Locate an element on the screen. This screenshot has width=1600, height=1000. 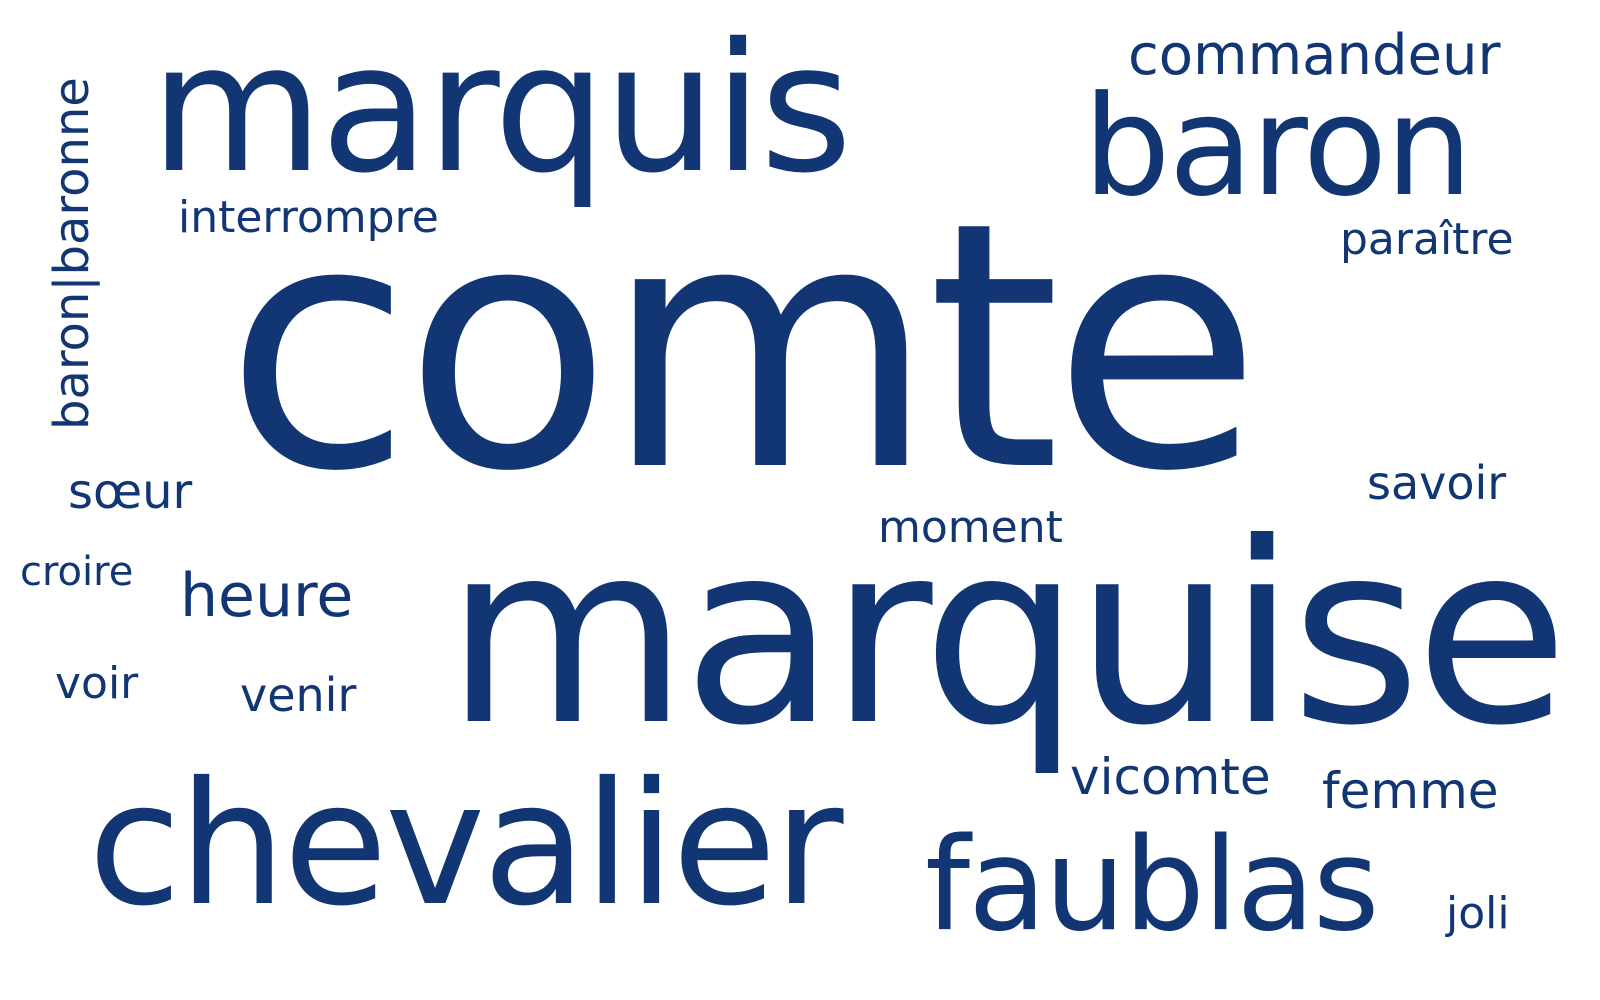
word-paraitre: paraître is located at coordinates (1427, 239).